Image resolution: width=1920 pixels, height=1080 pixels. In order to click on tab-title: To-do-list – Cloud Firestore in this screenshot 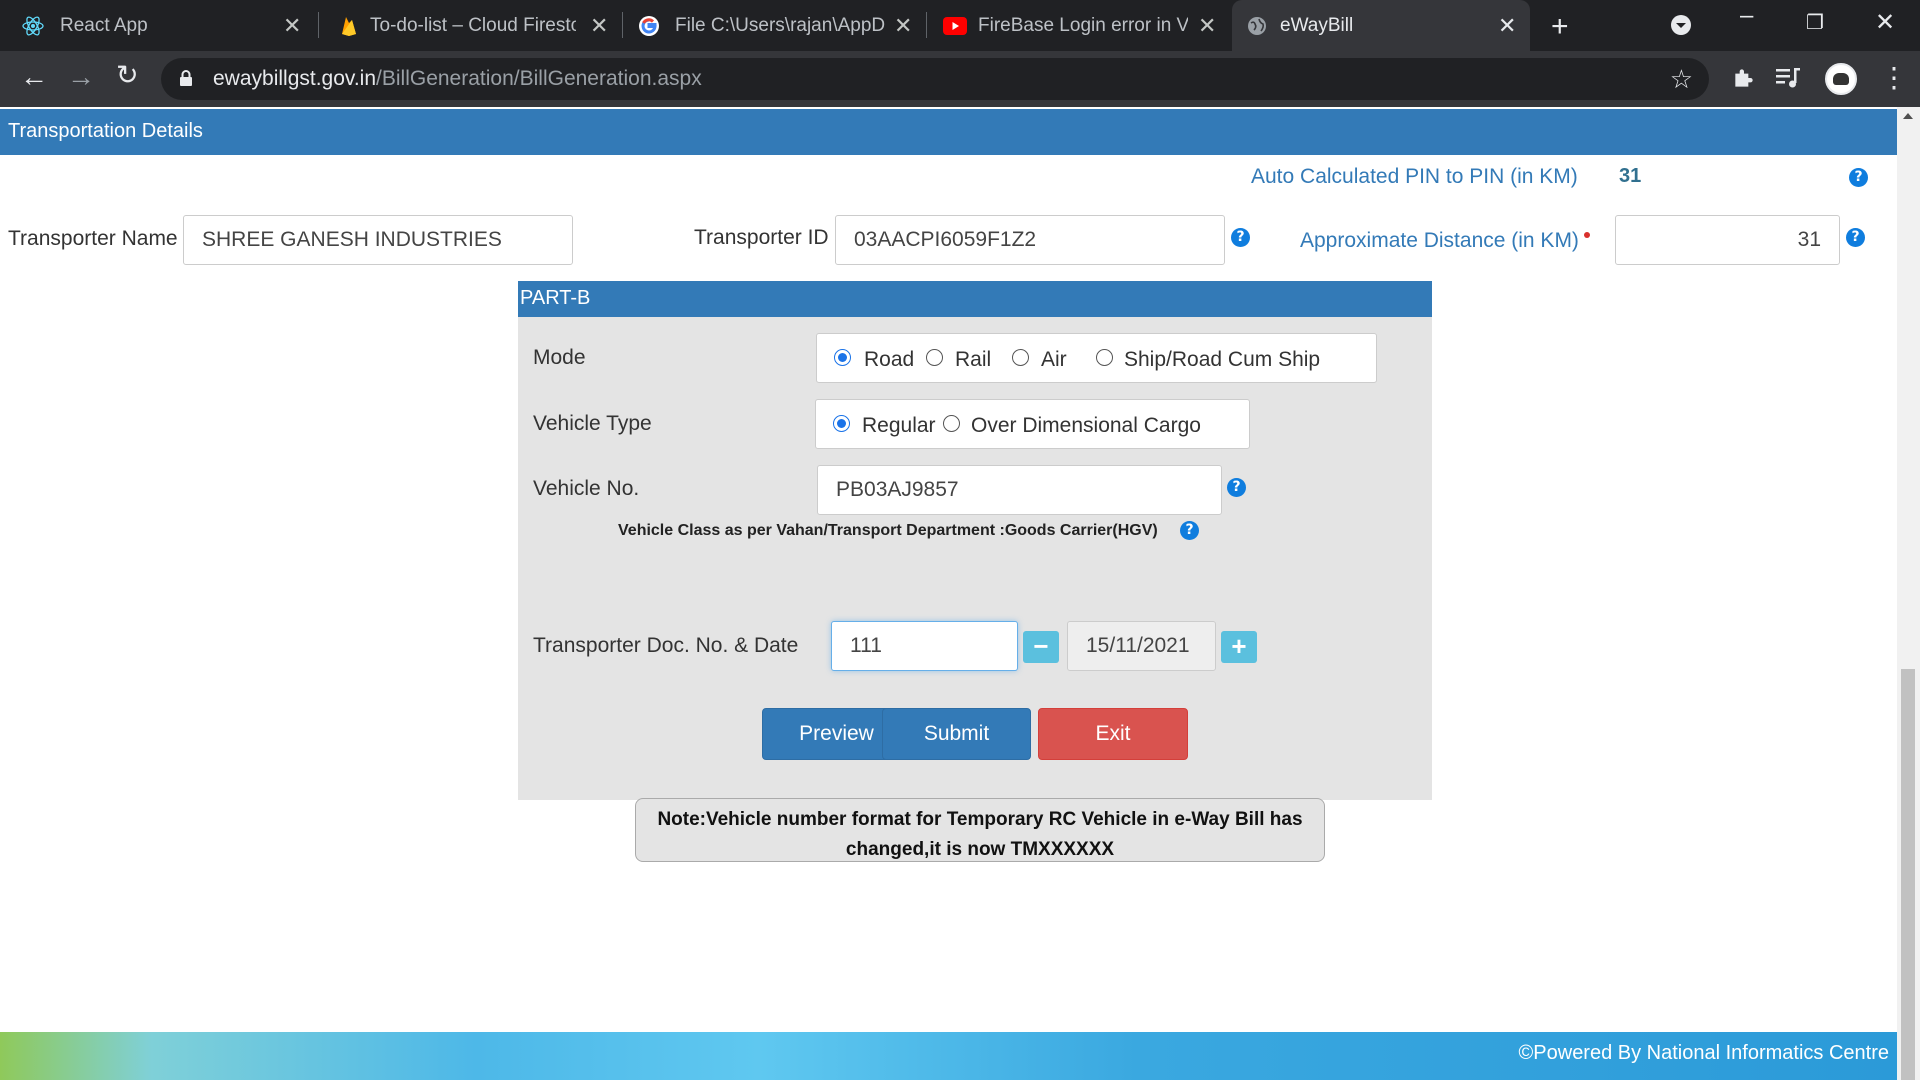, I will do `click(473, 25)`.